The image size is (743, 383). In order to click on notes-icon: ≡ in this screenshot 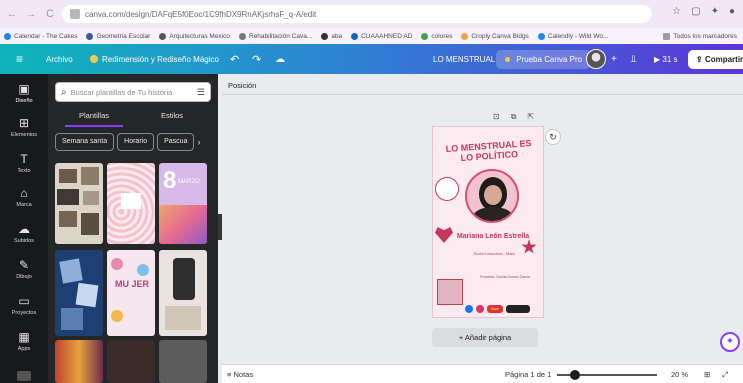, I will do `click(229, 374)`.